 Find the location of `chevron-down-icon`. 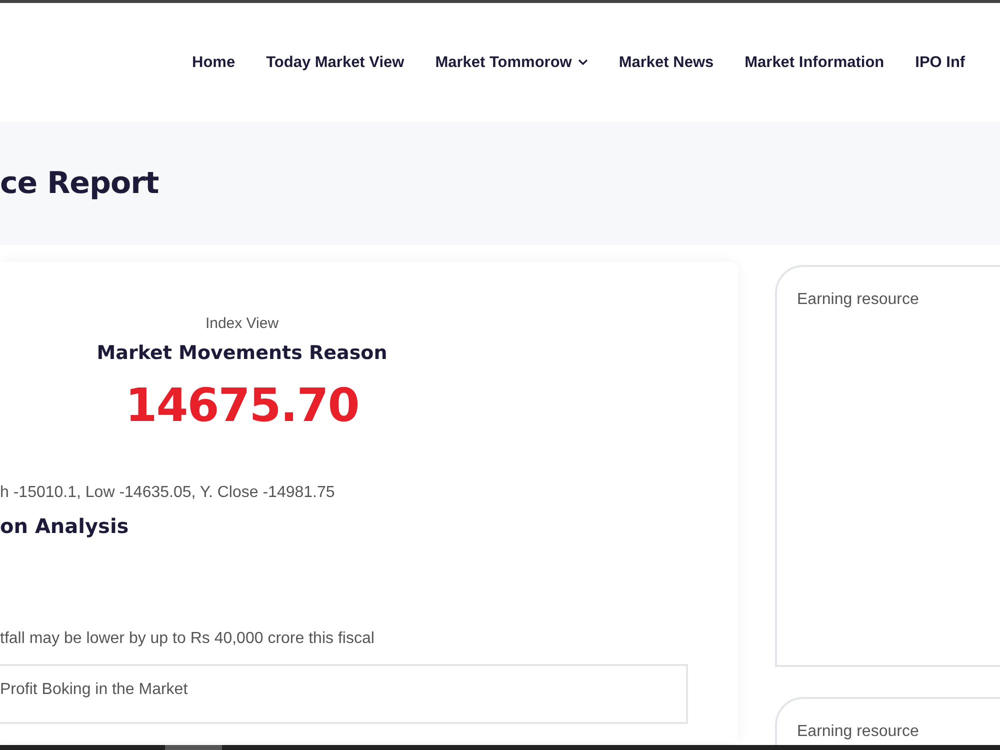

chevron-down-icon is located at coordinates (583, 62).